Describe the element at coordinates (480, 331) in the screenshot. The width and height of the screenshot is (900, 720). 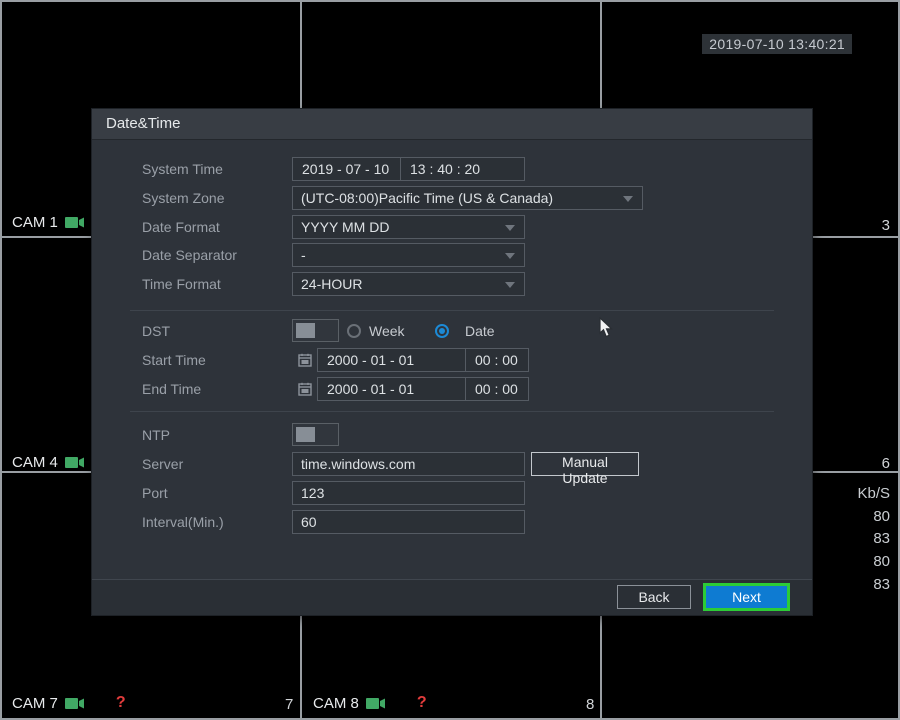
I see `dst-date-label: Date` at that location.